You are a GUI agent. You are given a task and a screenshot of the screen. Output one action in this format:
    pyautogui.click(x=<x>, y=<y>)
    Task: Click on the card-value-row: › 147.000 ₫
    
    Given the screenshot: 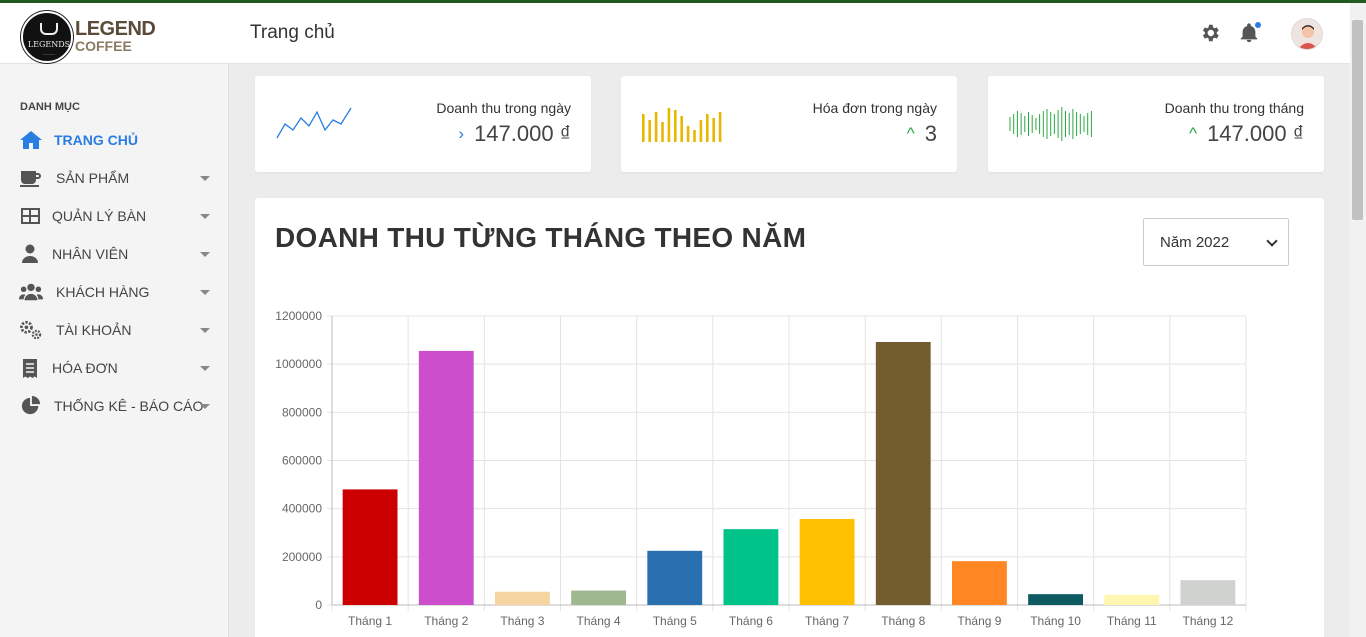 What is the action you would take?
    pyautogui.click(x=514, y=134)
    